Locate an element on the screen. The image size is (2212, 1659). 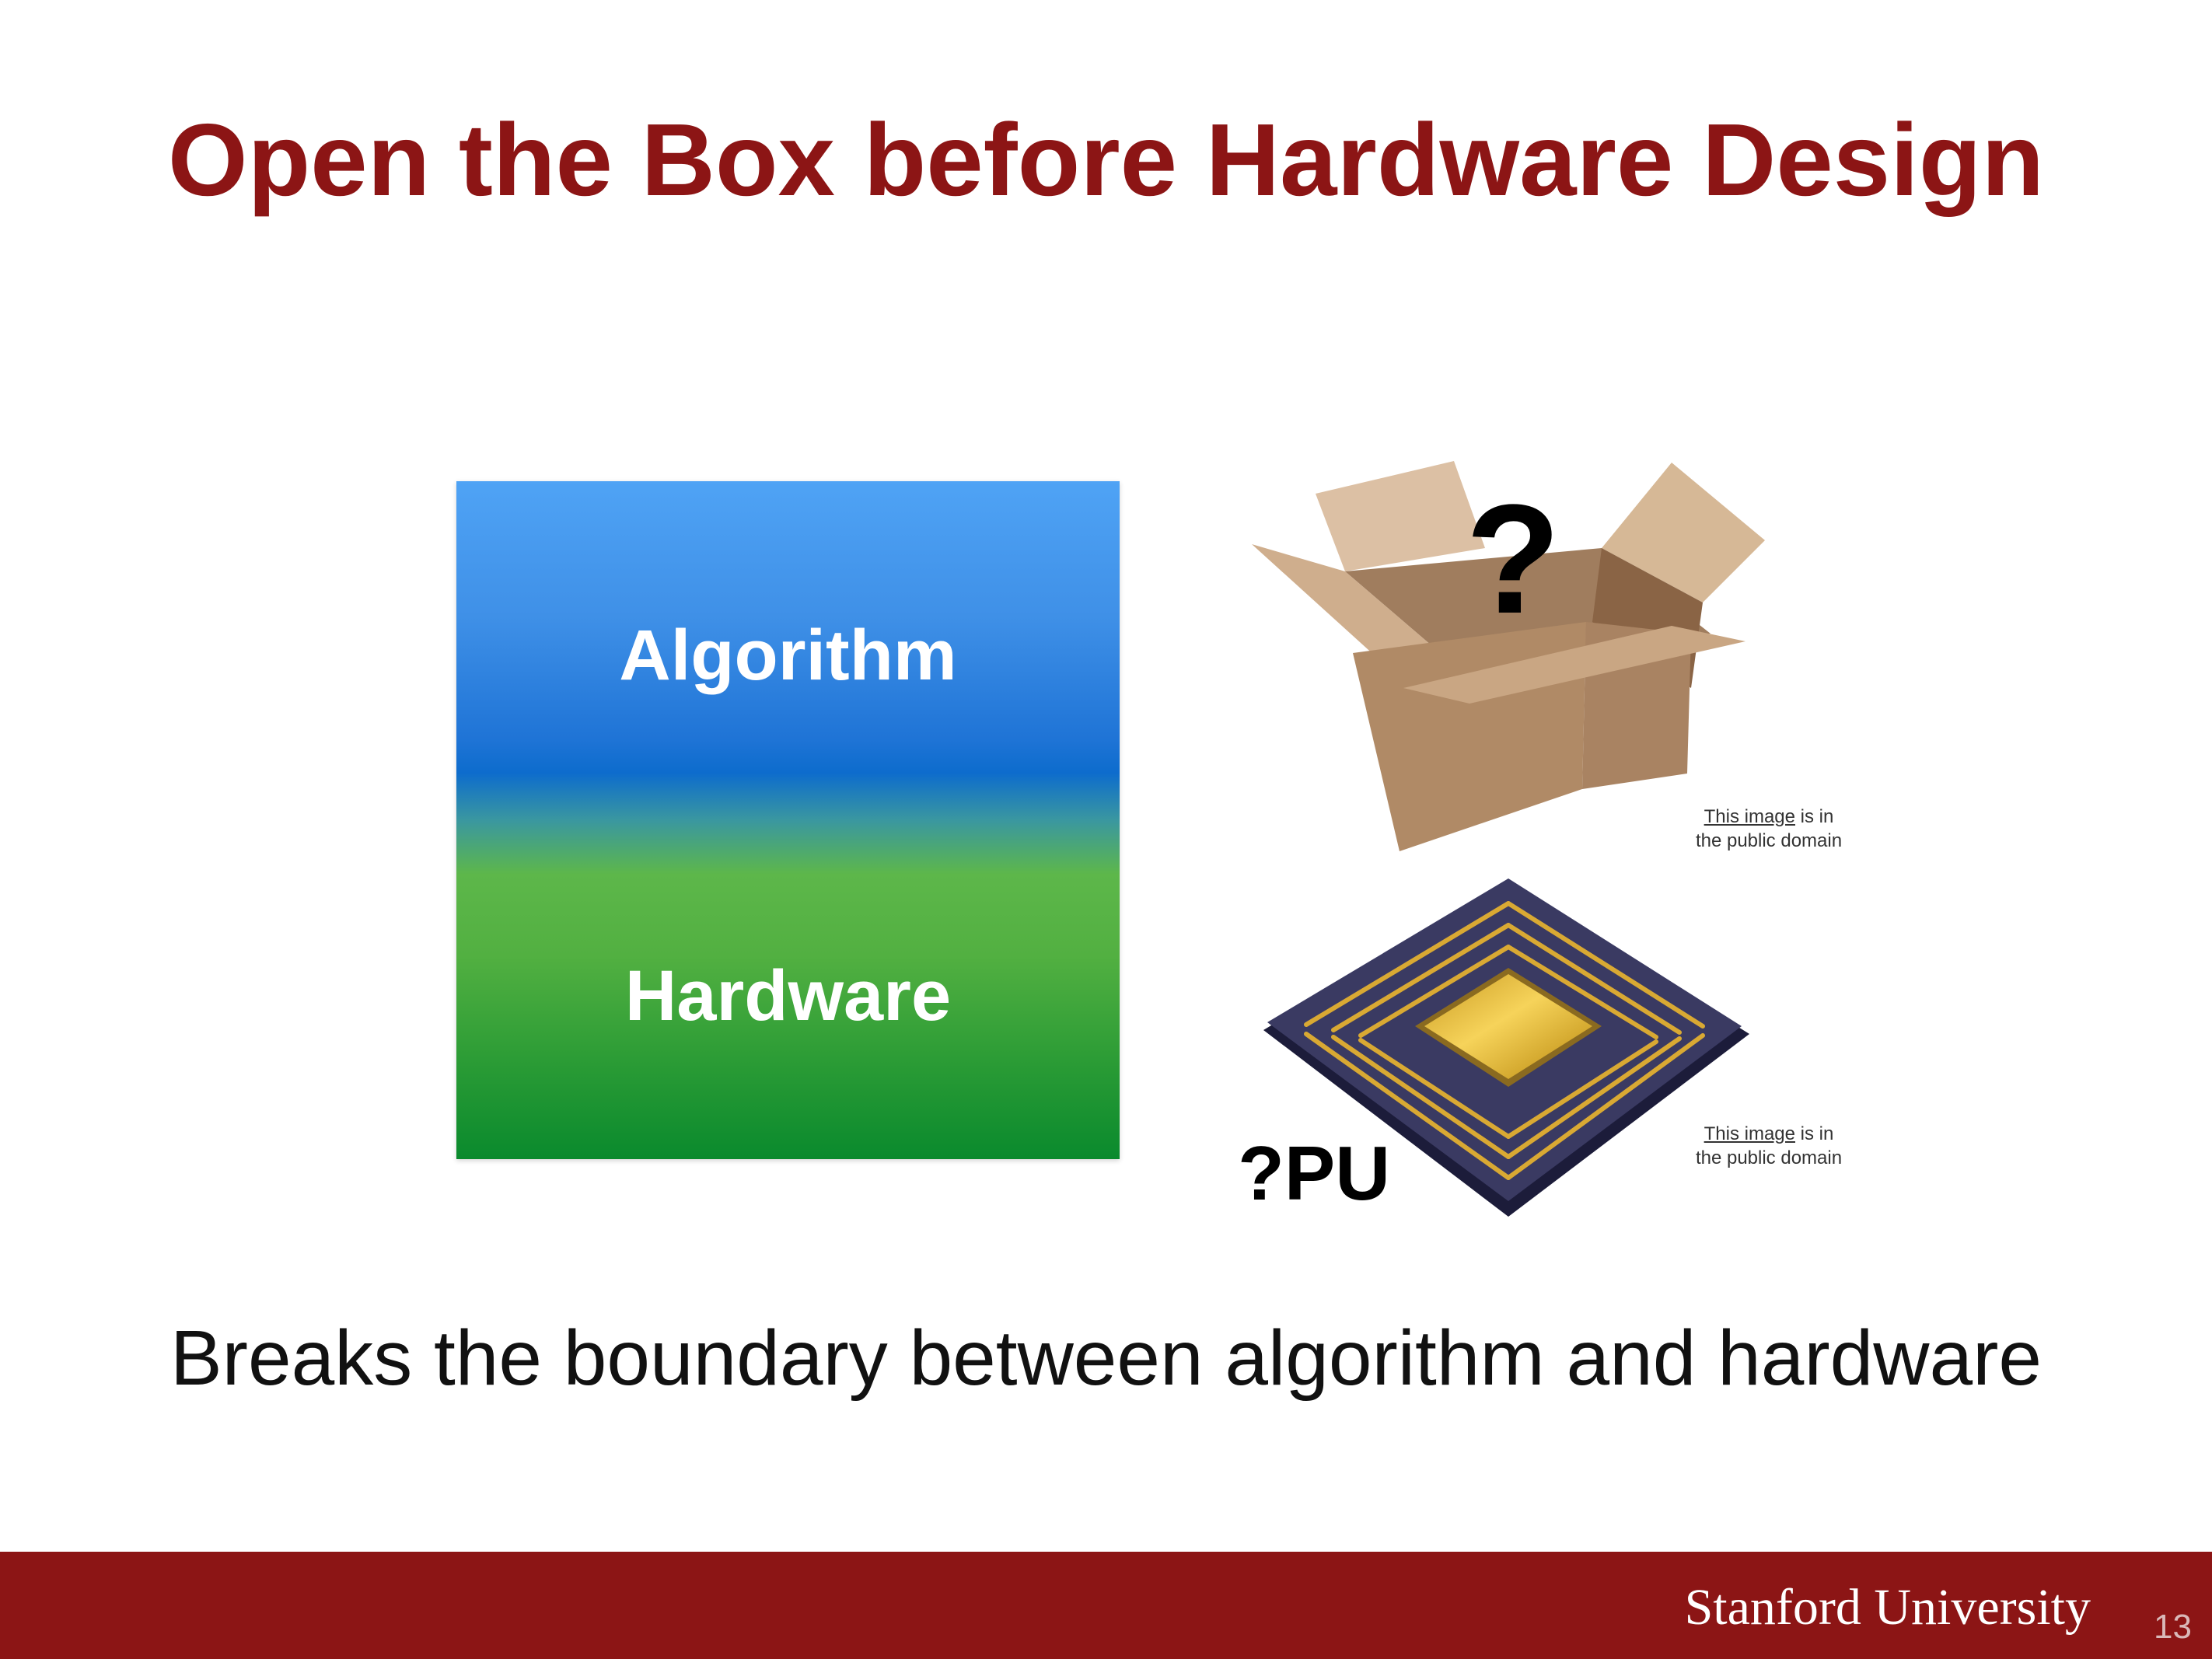
slide-title: Open the Box before Hardware Design is located at coordinates (1106, 160).